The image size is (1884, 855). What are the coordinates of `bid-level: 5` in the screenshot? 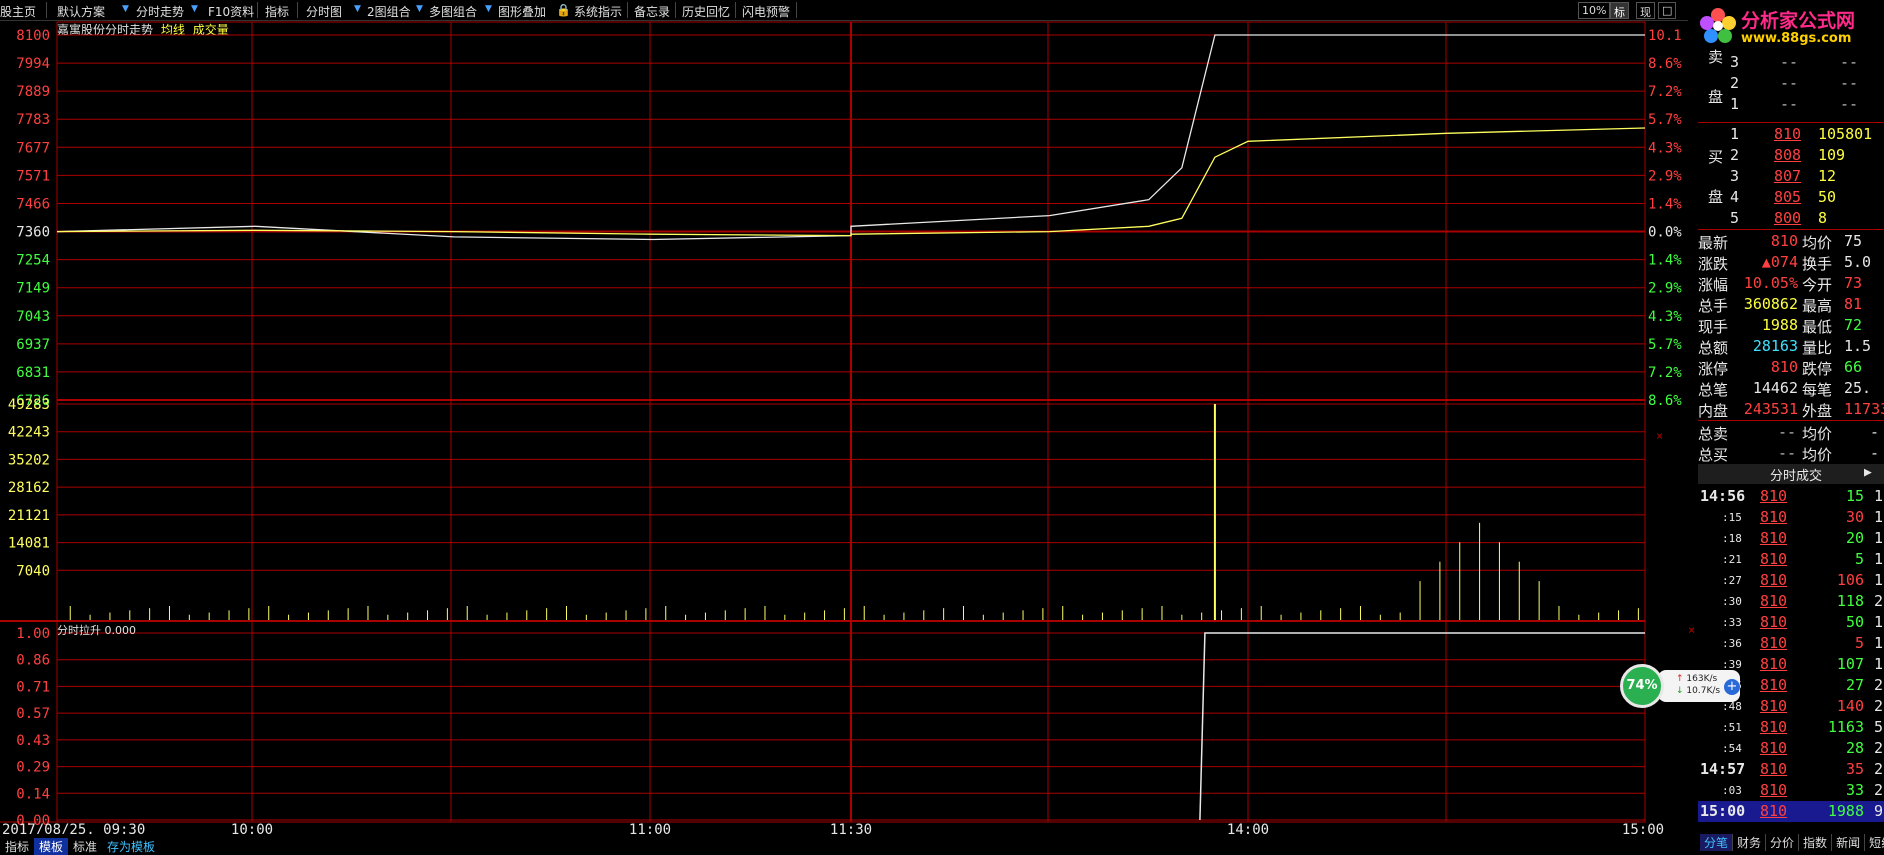 It's located at (1735, 218).